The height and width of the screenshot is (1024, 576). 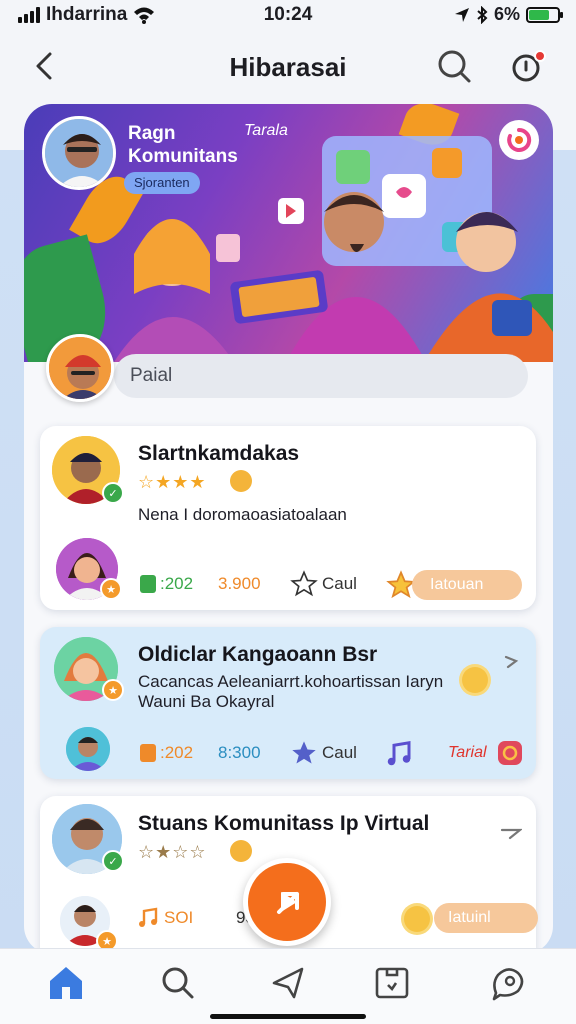 What do you see at coordinates (239, 583) in the screenshot?
I see `post-count: 3.900` at bounding box center [239, 583].